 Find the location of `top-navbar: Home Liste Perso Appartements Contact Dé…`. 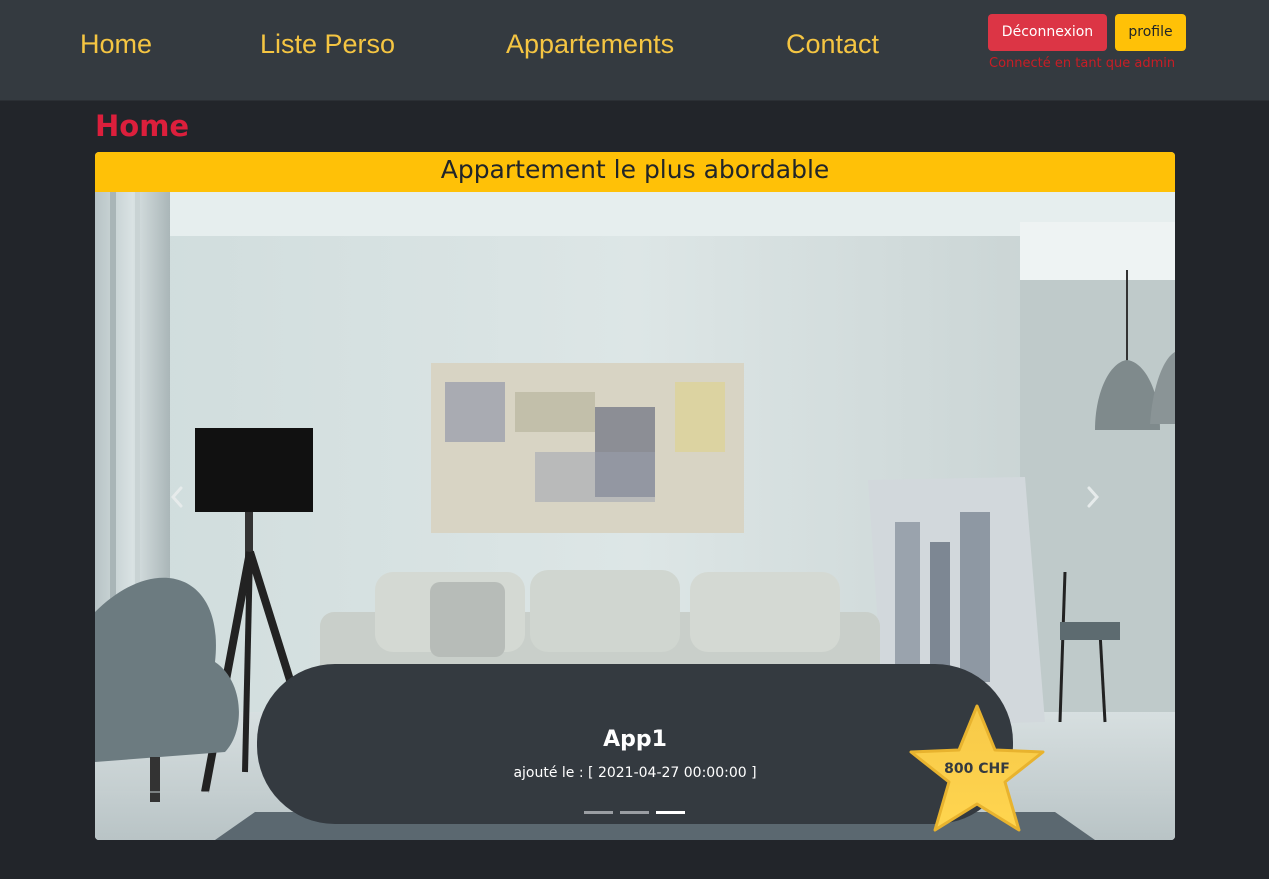

top-navbar: Home Liste Perso Appartements Contact Dé… is located at coordinates (634, 50).